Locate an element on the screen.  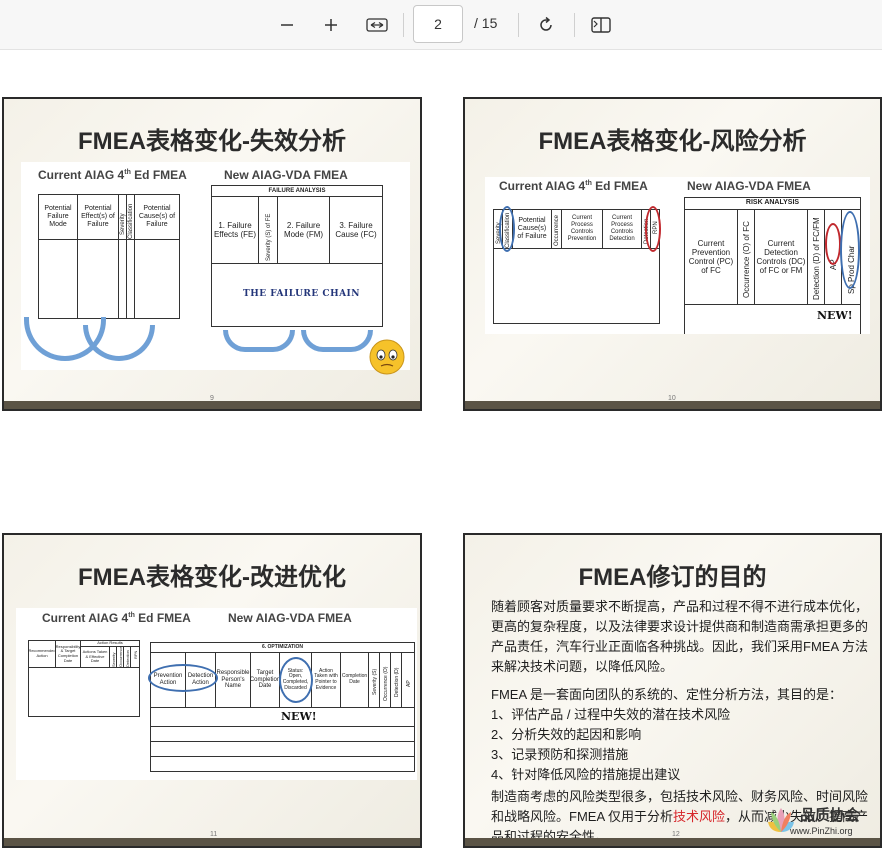
slide-title: FMEA表格变化-失效分析 is located at coordinates (212, 141).